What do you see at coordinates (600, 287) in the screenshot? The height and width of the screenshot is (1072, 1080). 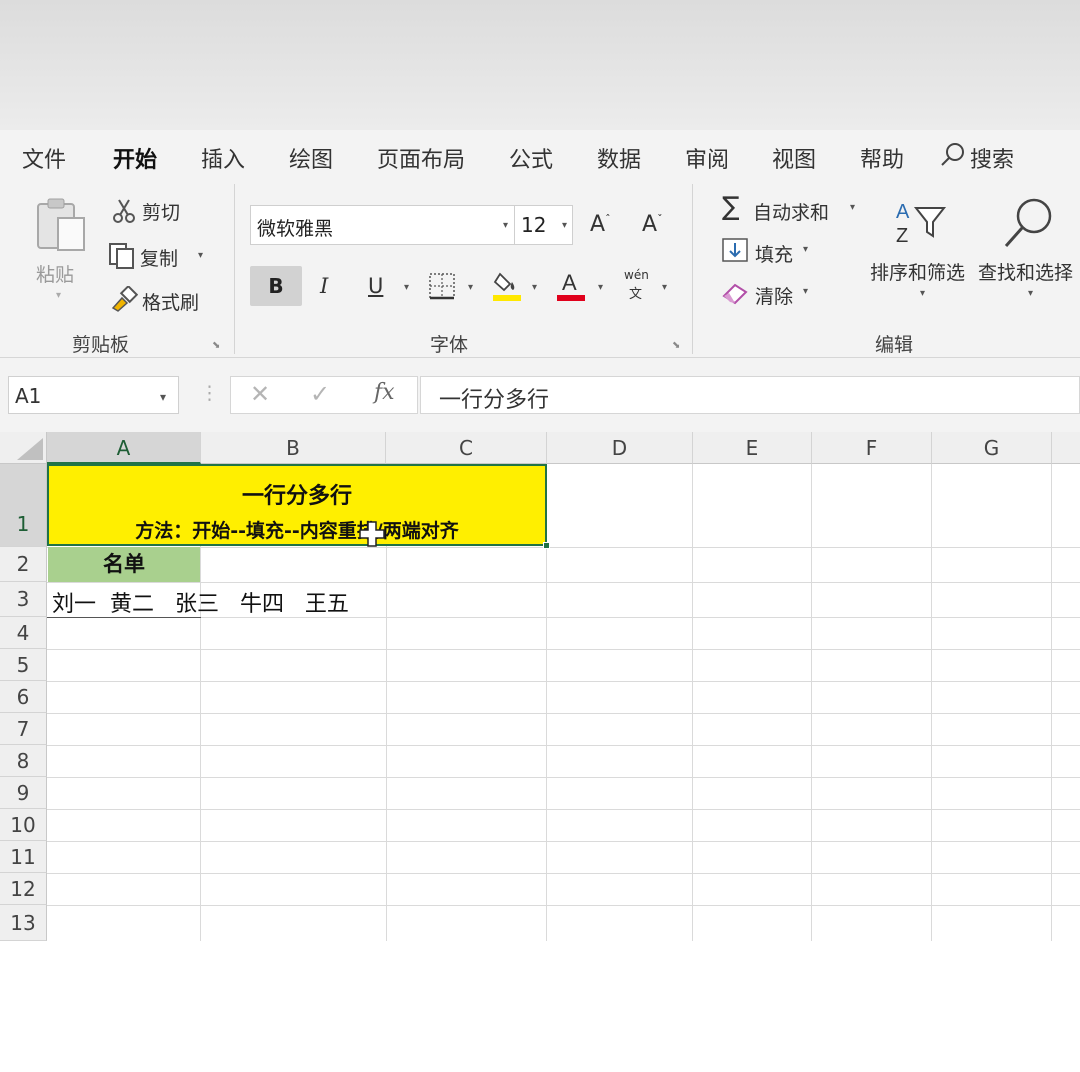 I see `font-color-dropdown-icon: ▾` at bounding box center [600, 287].